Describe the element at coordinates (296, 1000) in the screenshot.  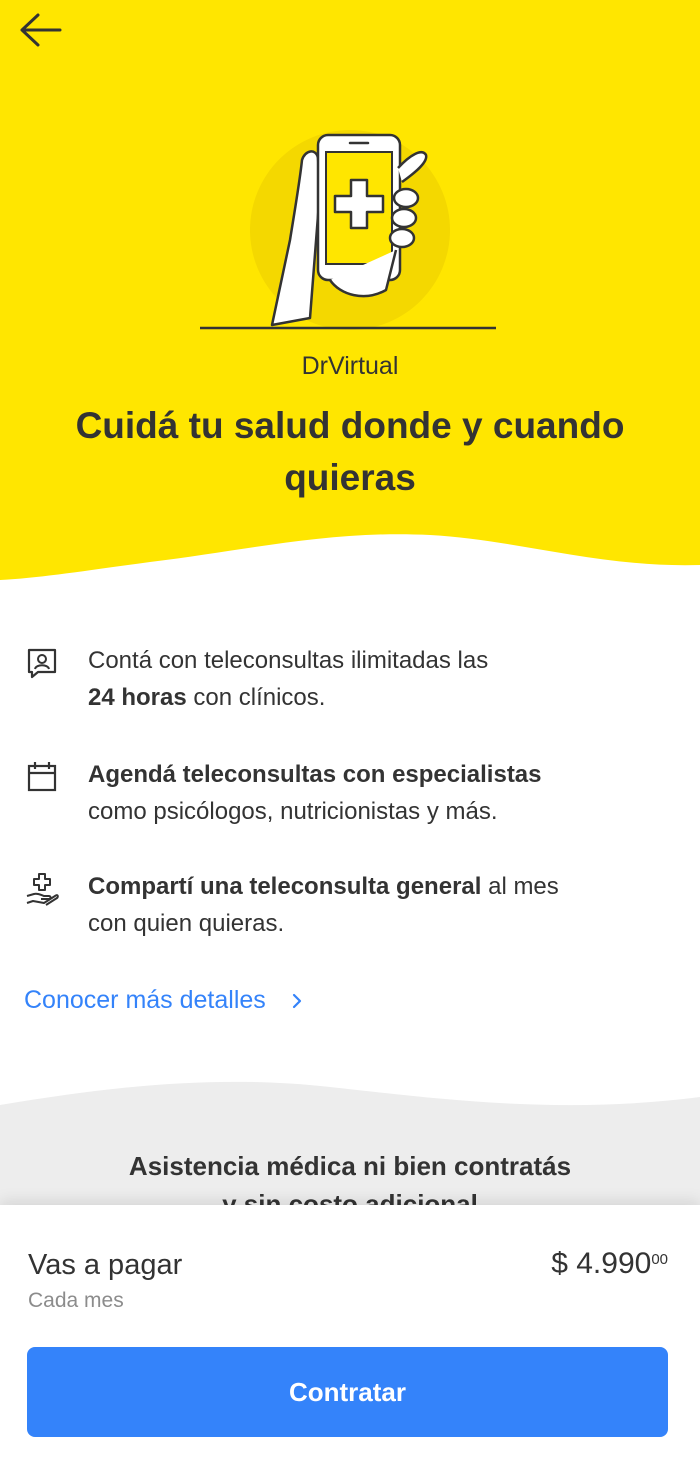
I see `chevron-right-icon` at that location.